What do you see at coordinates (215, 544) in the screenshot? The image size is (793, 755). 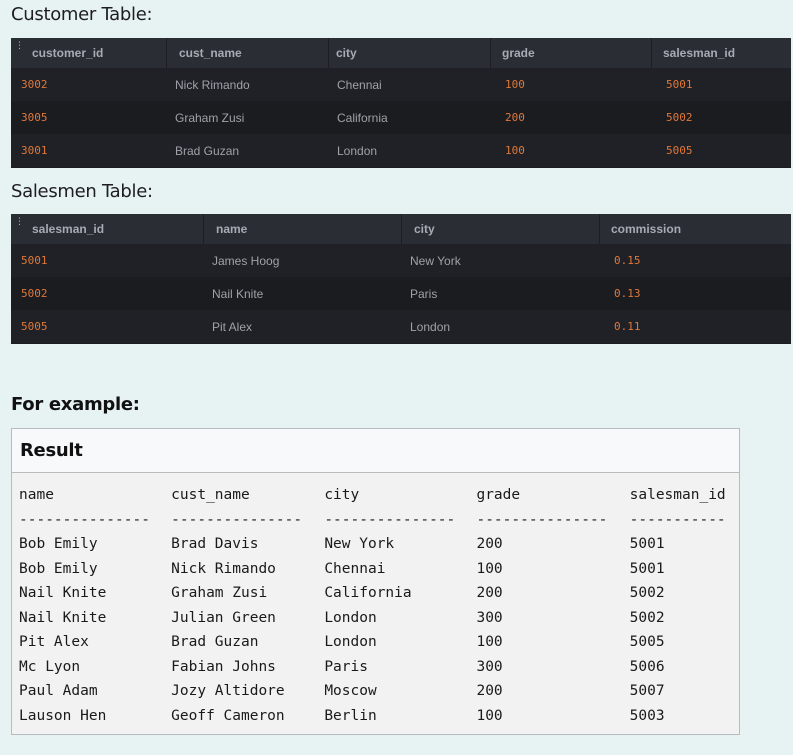 I see `result-cell-cust-name: Brad Davis` at bounding box center [215, 544].